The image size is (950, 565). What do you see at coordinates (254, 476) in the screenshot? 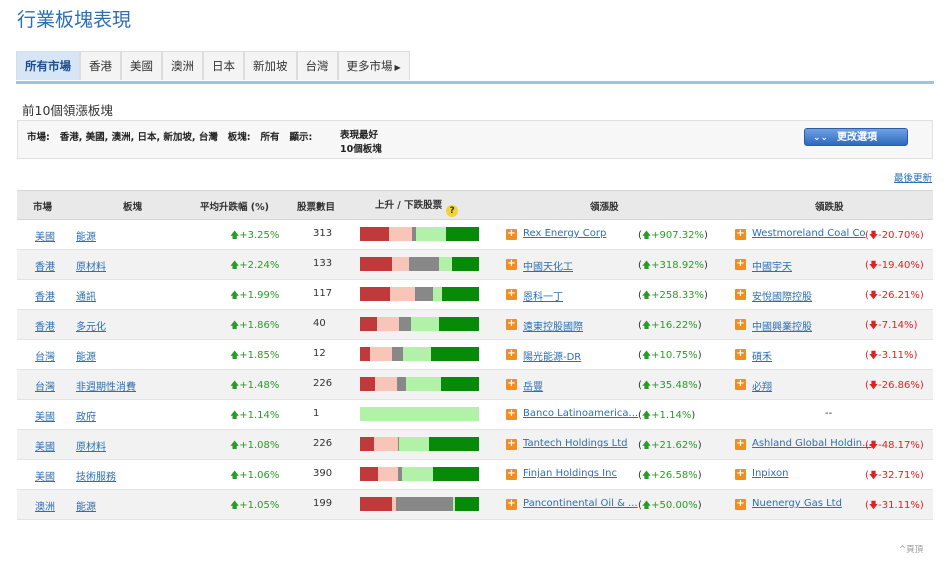
I see `avg-change: 🡅+1.06%` at bounding box center [254, 476].